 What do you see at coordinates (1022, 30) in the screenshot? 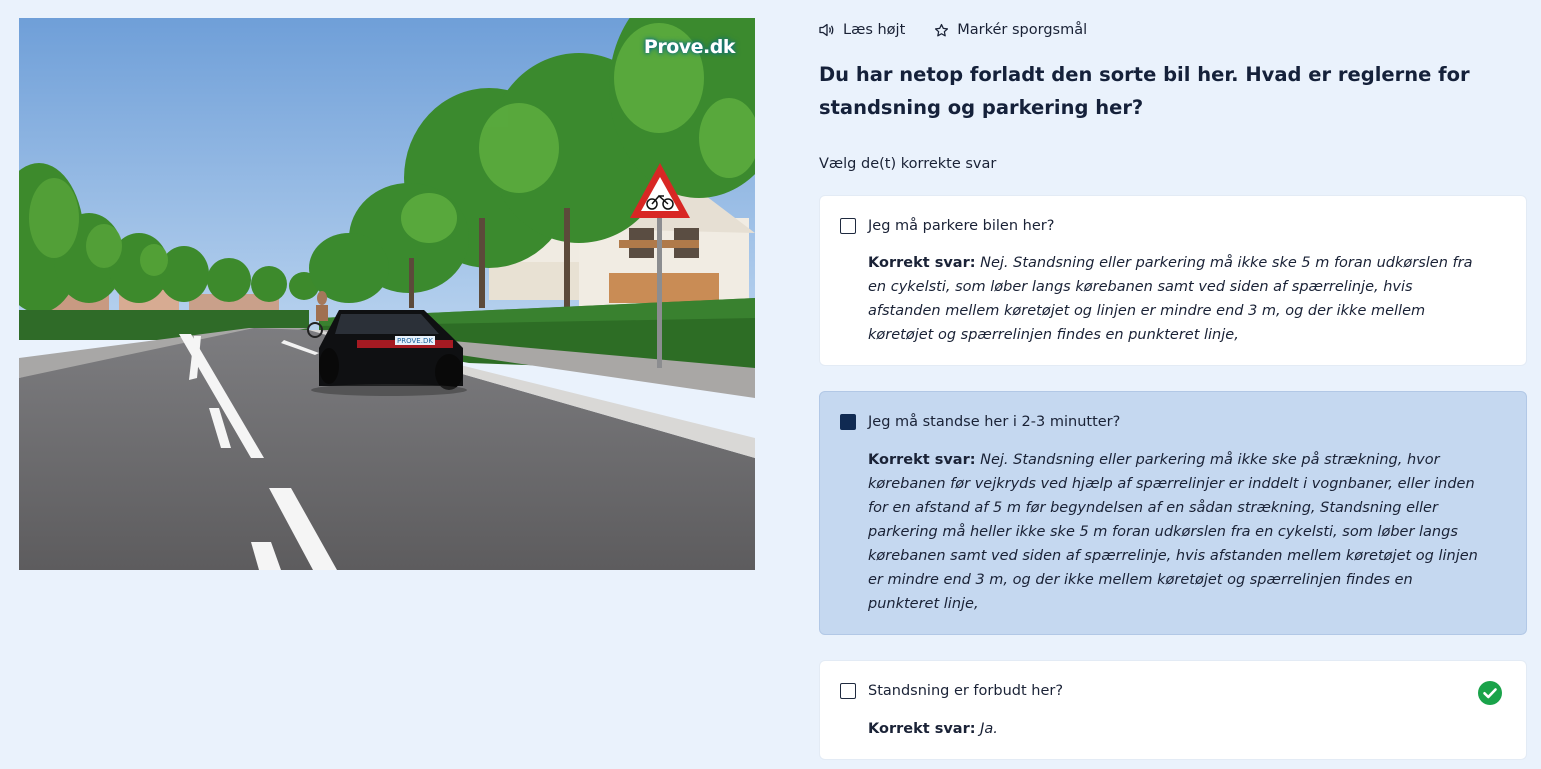
I see `mark-question-label: Markér sporgsmål` at bounding box center [1022, 30].